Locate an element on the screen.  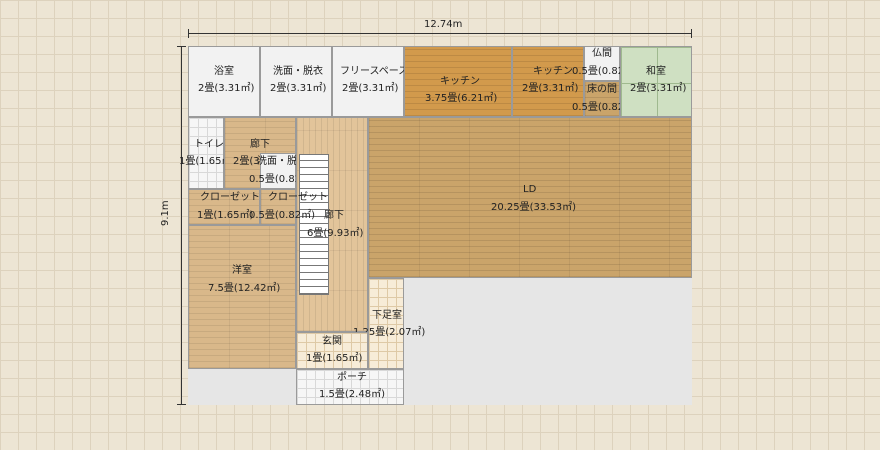
room-free-space is located at coordinates (368, 81).